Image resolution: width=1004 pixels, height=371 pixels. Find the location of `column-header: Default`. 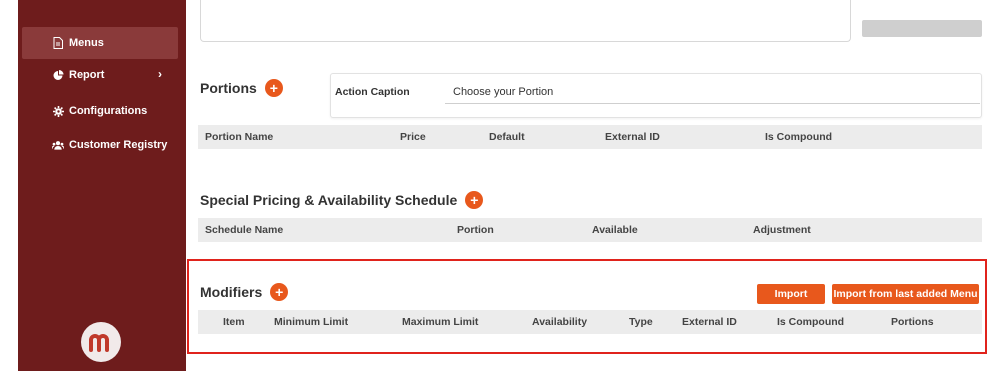

column-header: Default is located at coordinates (507, 137).